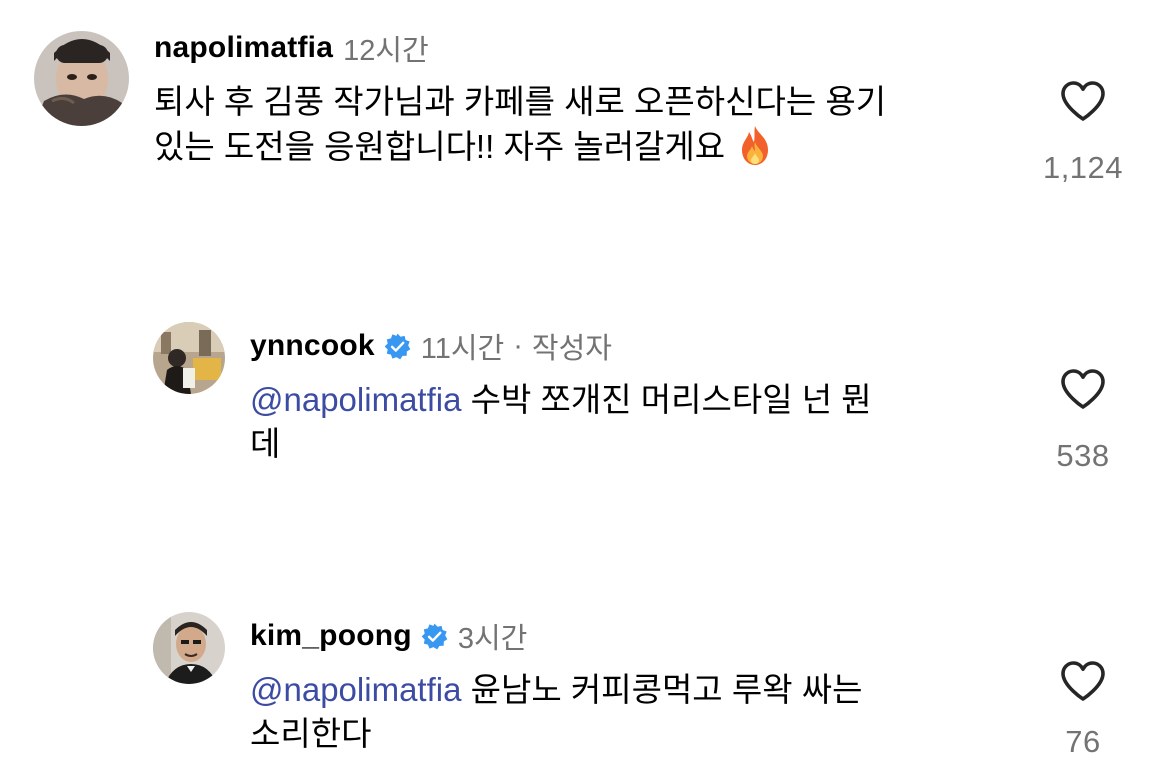  What do you see at coordinates (462, 349) in the screenshot?
I see `timestamp: 11시간` at bounding box center [462, 349].